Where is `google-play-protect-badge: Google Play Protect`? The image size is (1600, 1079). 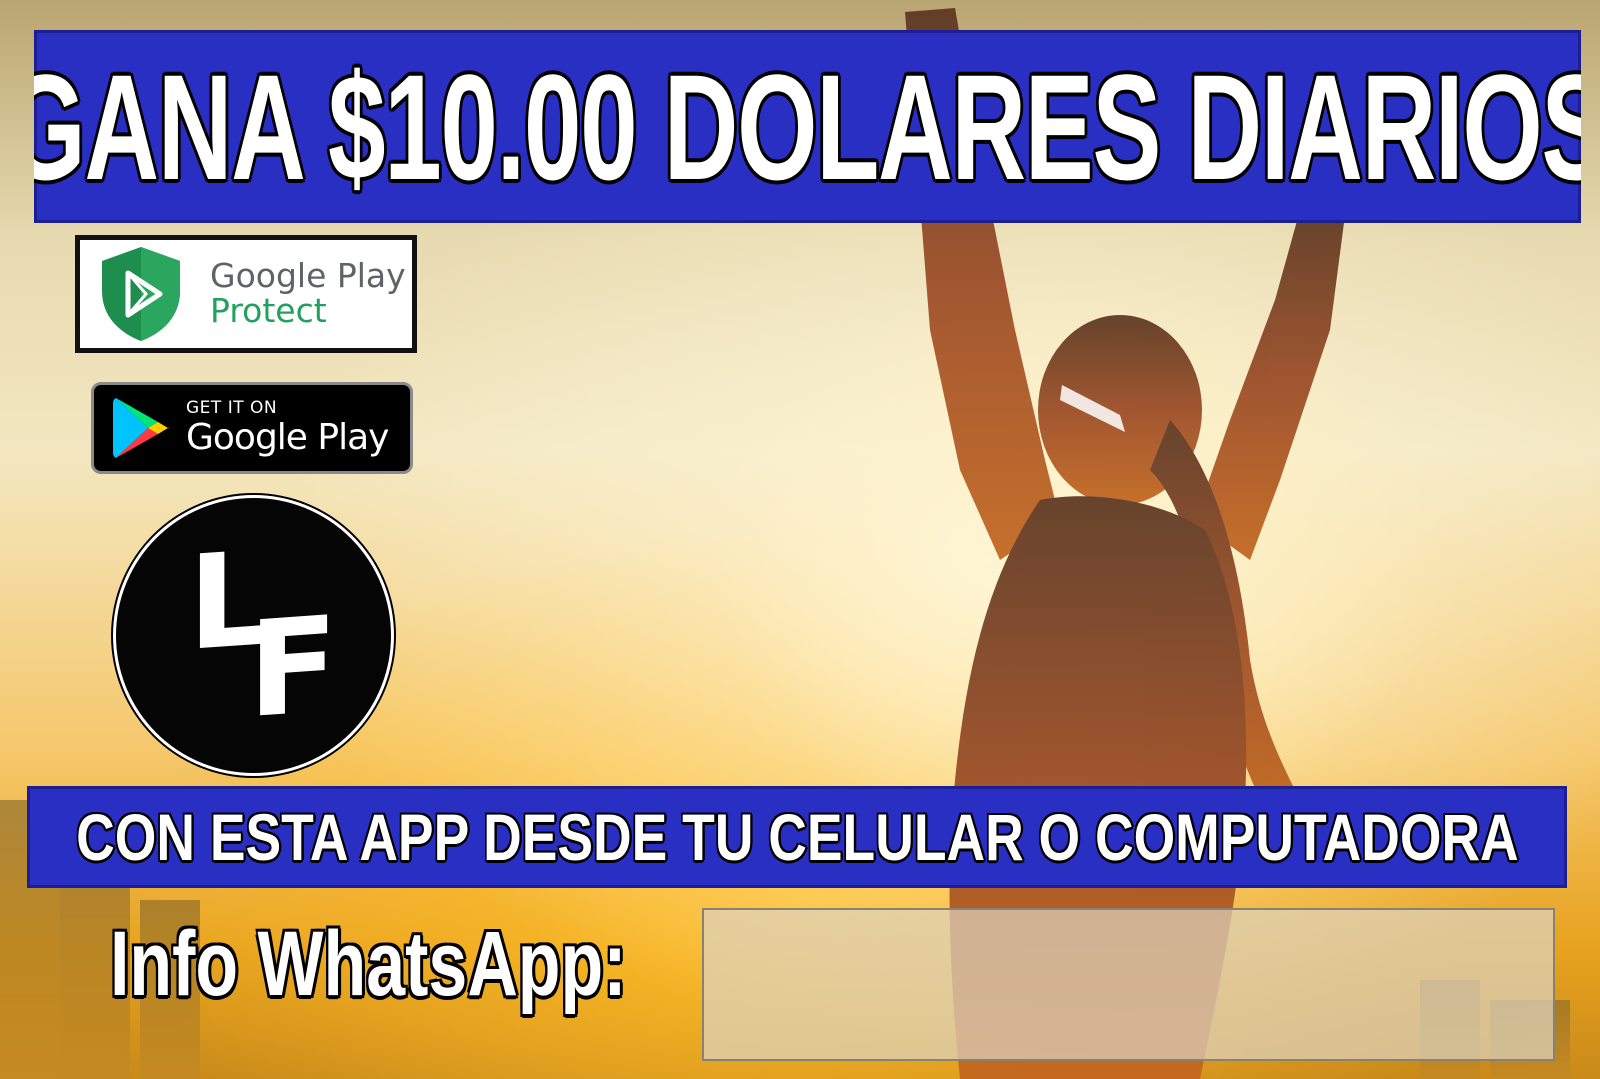
google-play-protect-badge: Google Play Protect is located at coordinates (246, 294).